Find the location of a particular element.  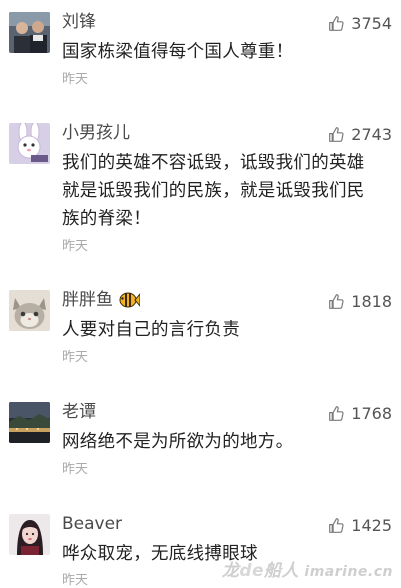

like-button: 2743 is located at coordinates (360, 134).